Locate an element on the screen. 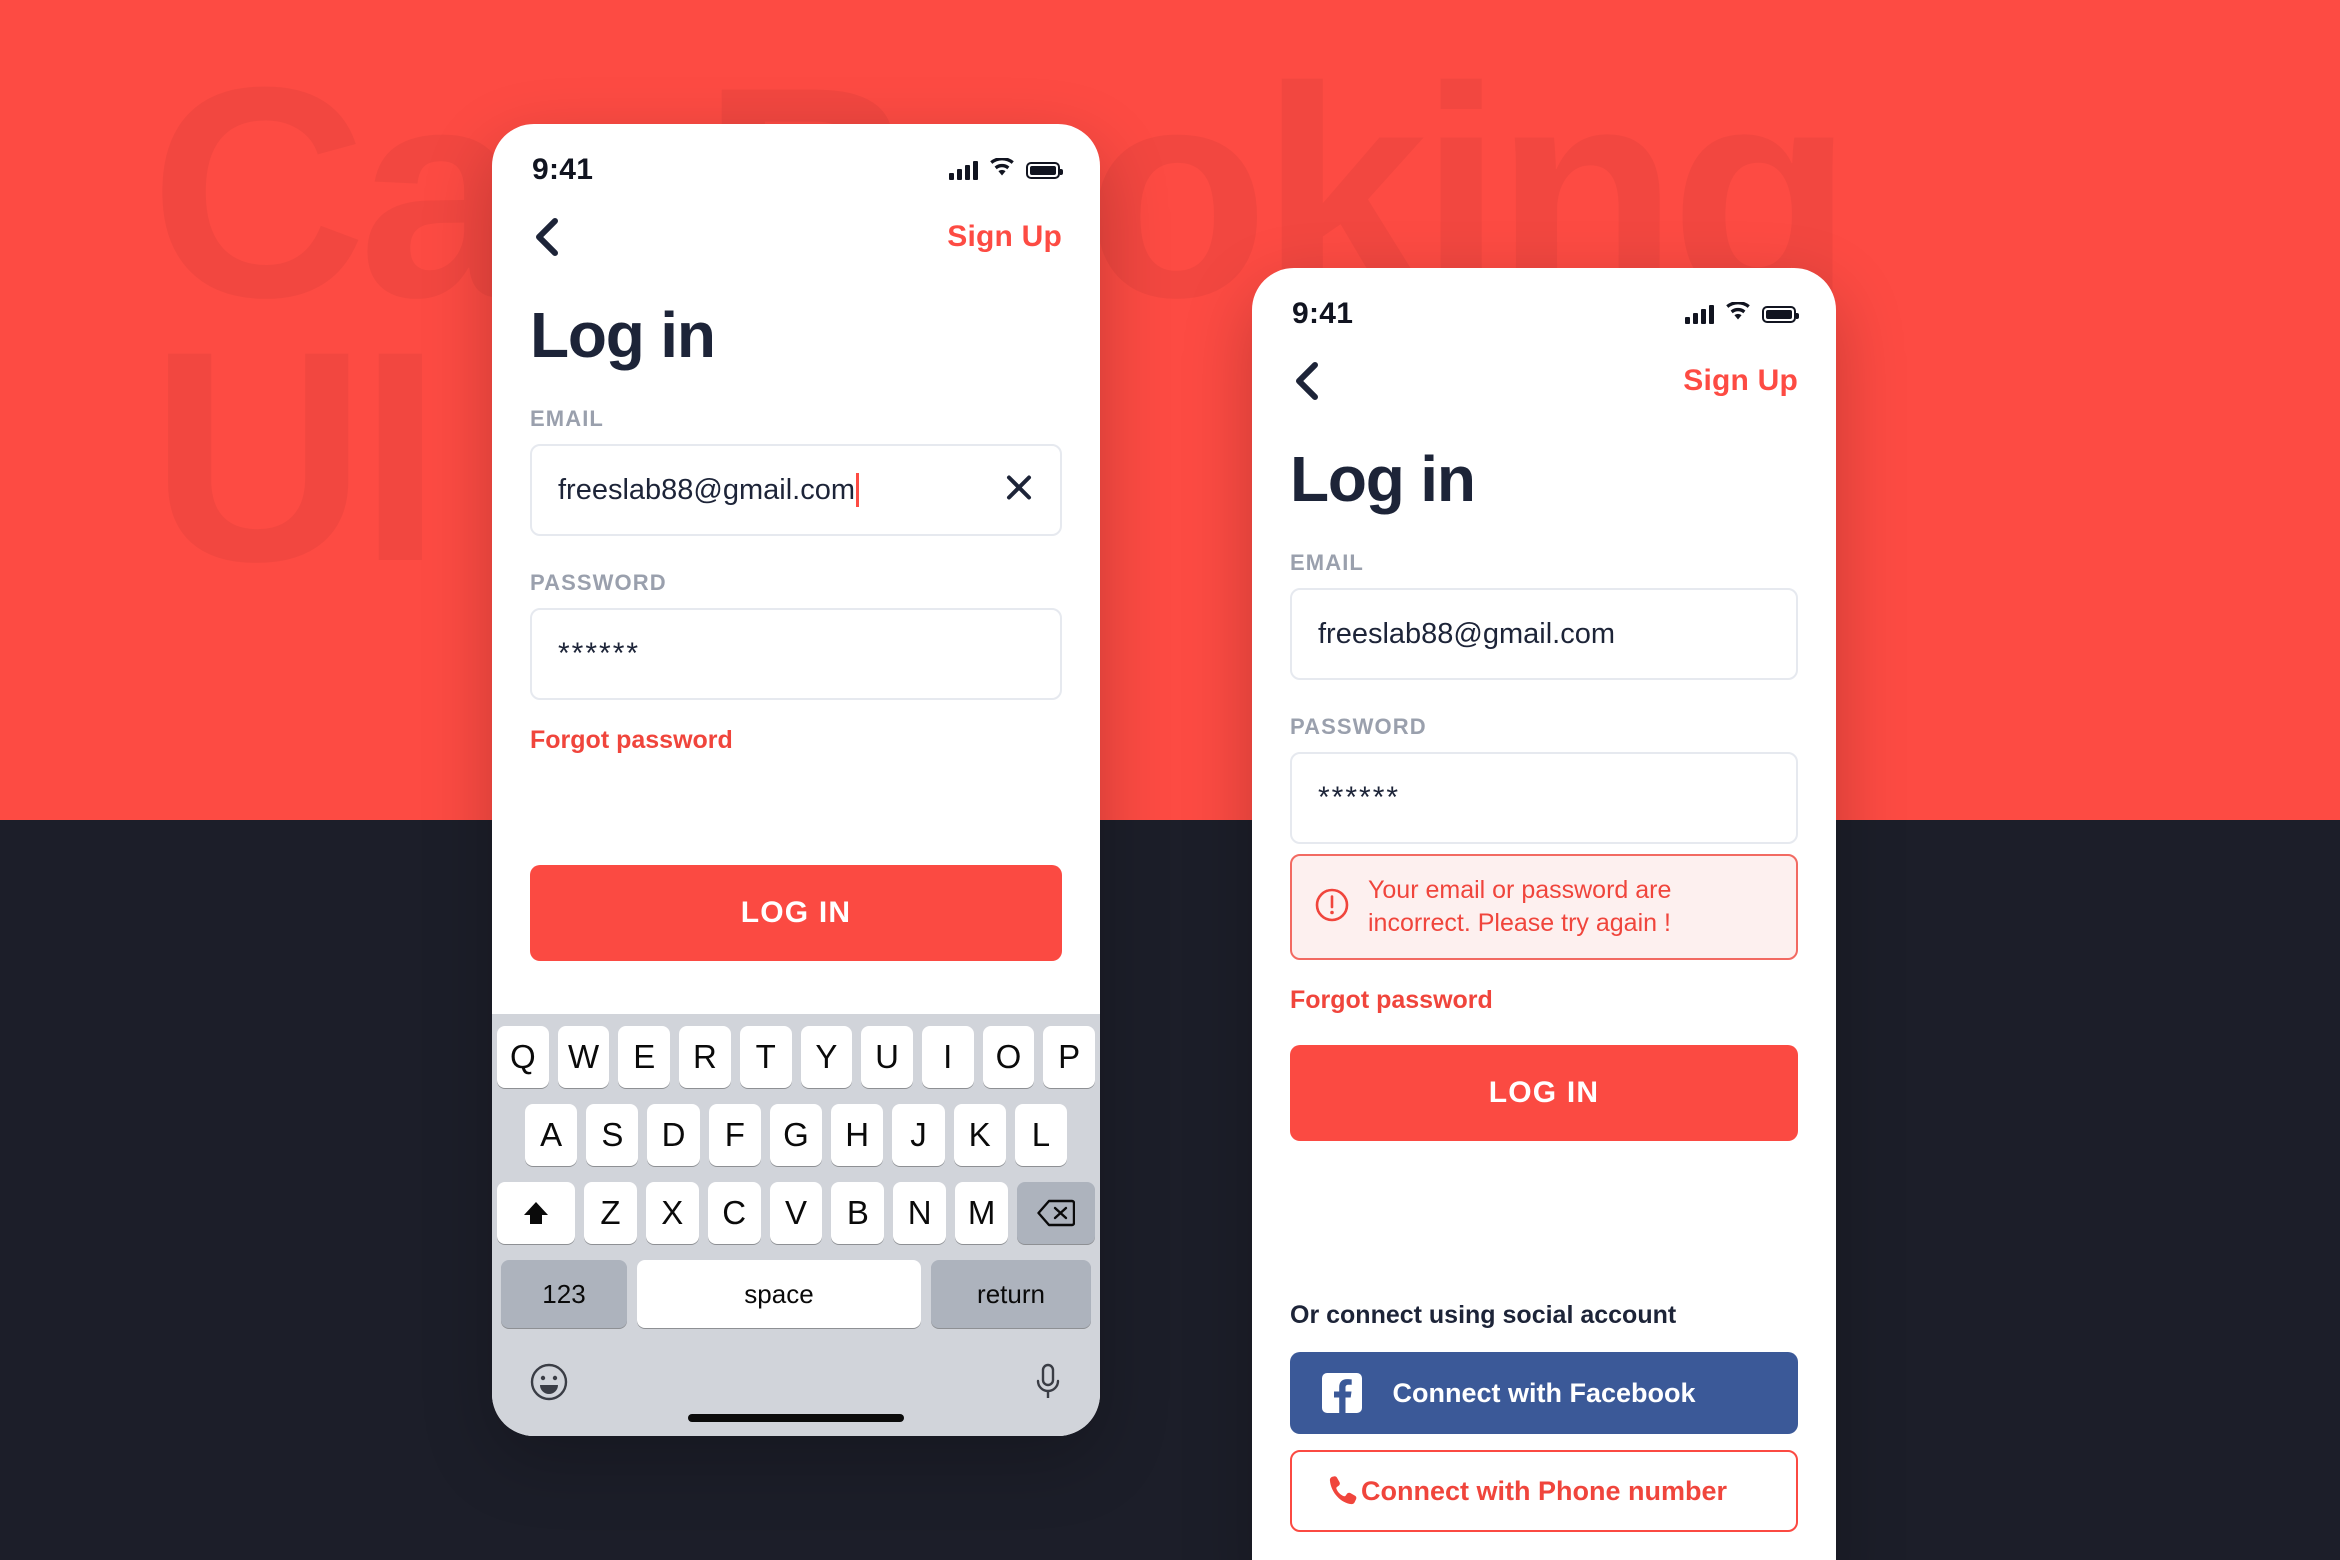 This screenshot has height=1560, width=2340. space-key: space is located at coordinates (779, 1294).